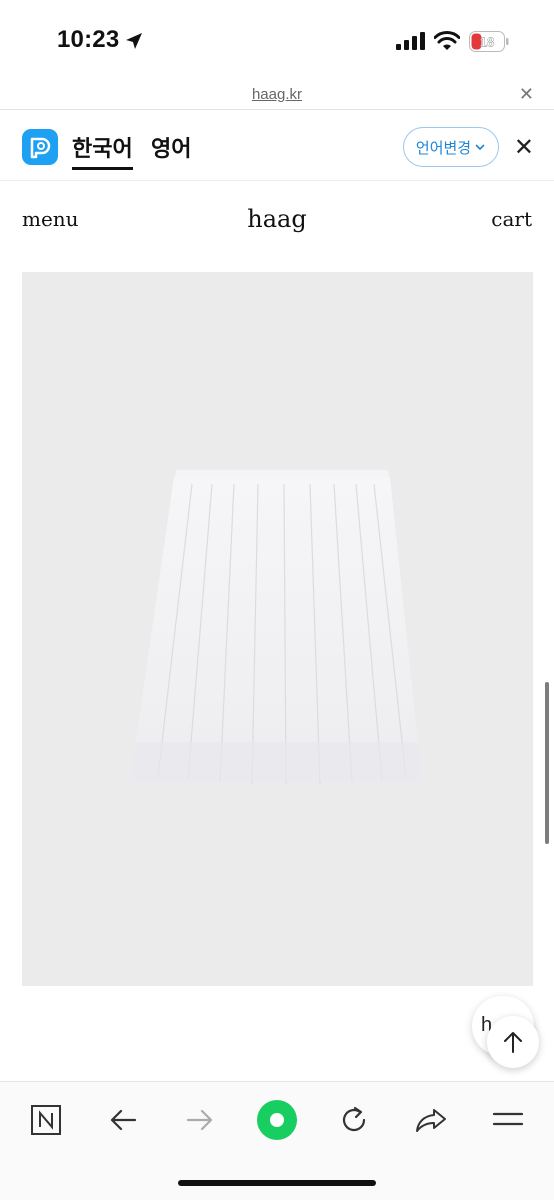 The image size is (554, 1200). I want to click on change-language-button: 언어변경, so click(451, 147).